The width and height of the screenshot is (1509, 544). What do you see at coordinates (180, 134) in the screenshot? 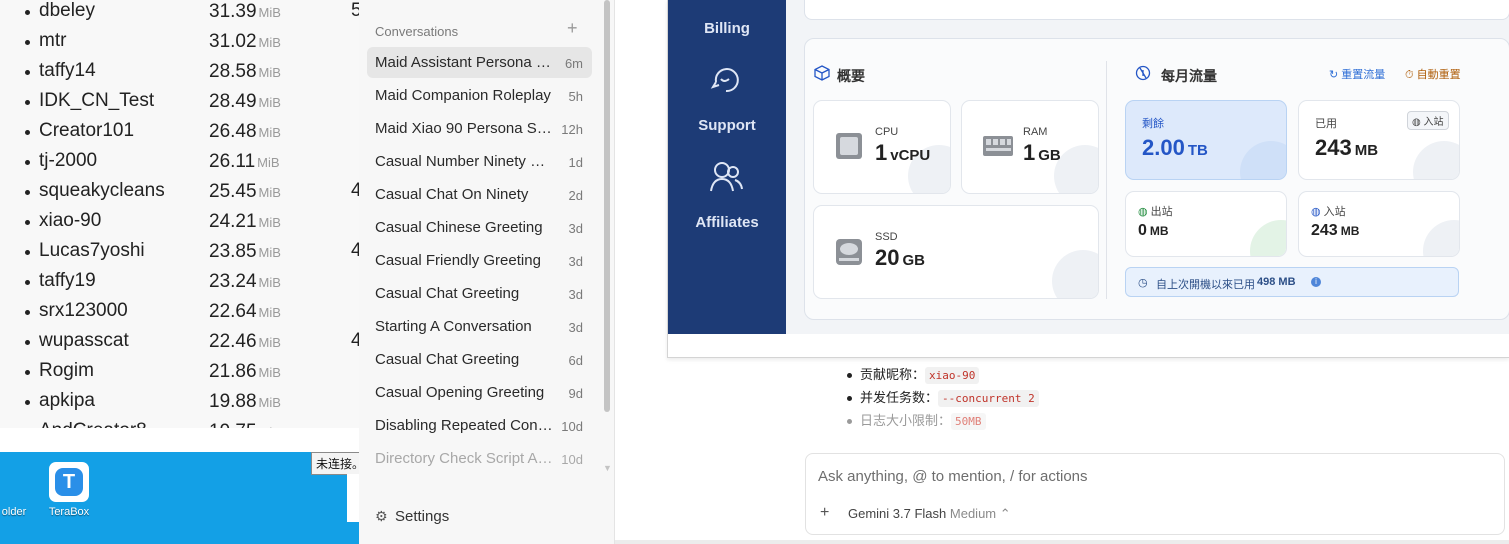
I see `leaderboard-row: Creator101 26.48 MiB` at bounding box center [180, 134].